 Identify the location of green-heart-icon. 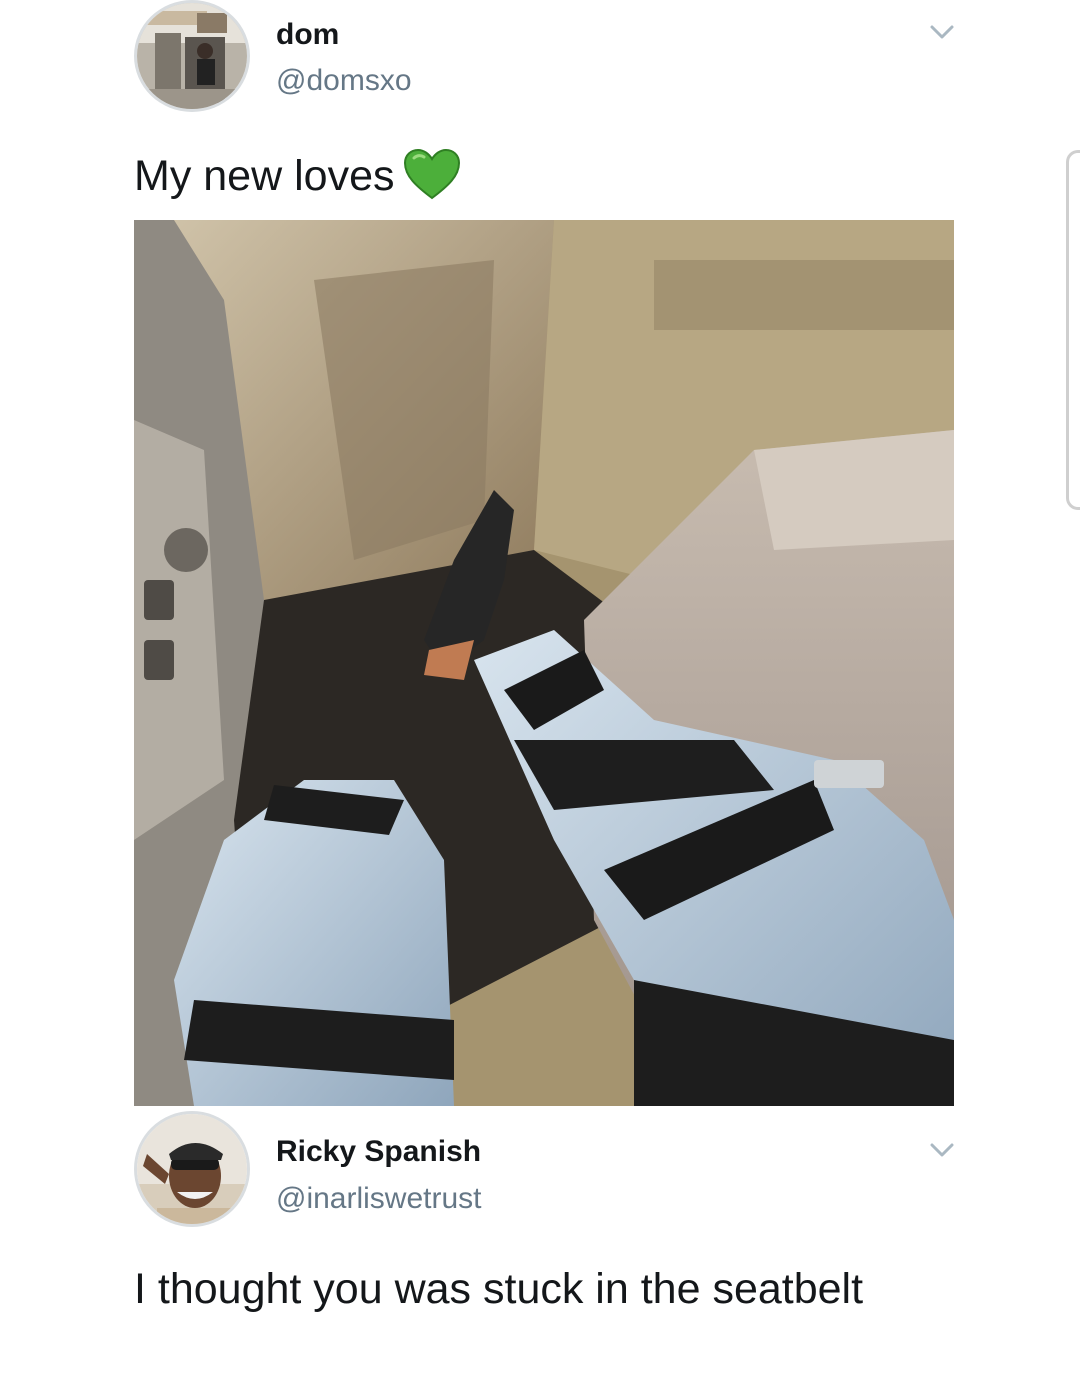
(432, 174).